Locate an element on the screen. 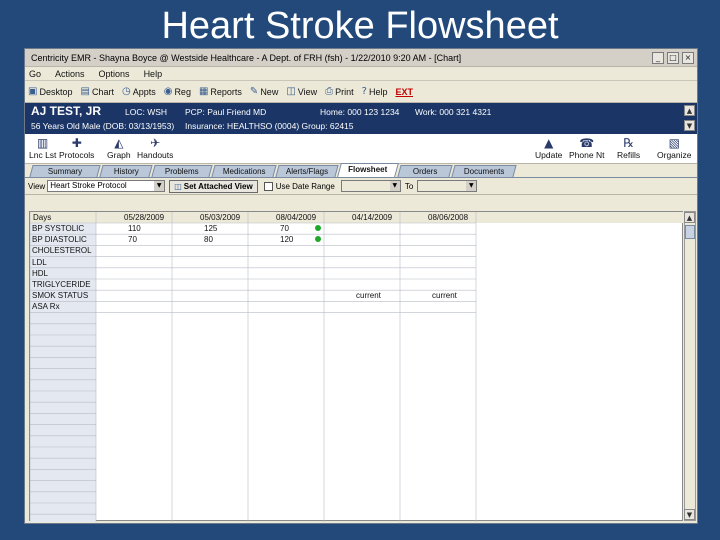 This screenshot has width=720, height=540. iconbar-update-button: ▲ Update is located at coordinates (548, 148).